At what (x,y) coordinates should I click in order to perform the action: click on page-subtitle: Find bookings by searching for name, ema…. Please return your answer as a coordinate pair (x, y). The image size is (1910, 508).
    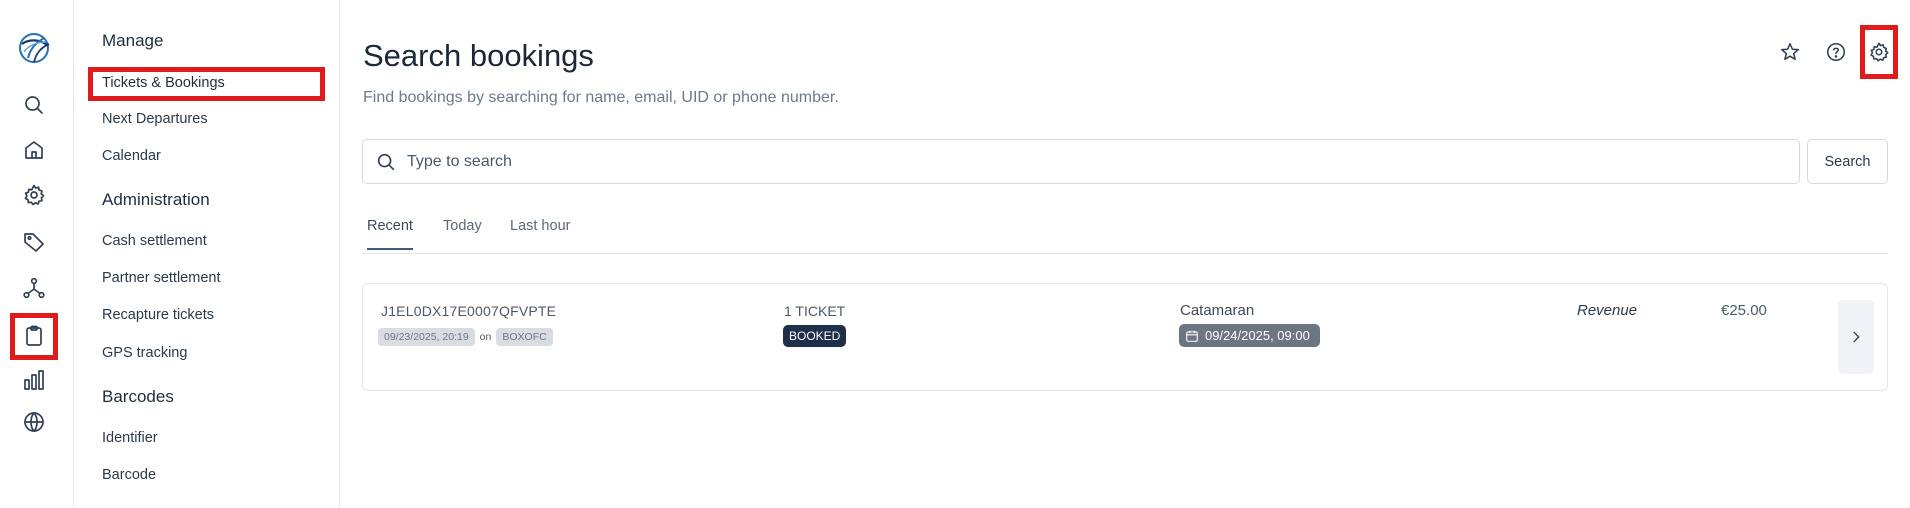
    Looking at the image, I should click on (601, 97).